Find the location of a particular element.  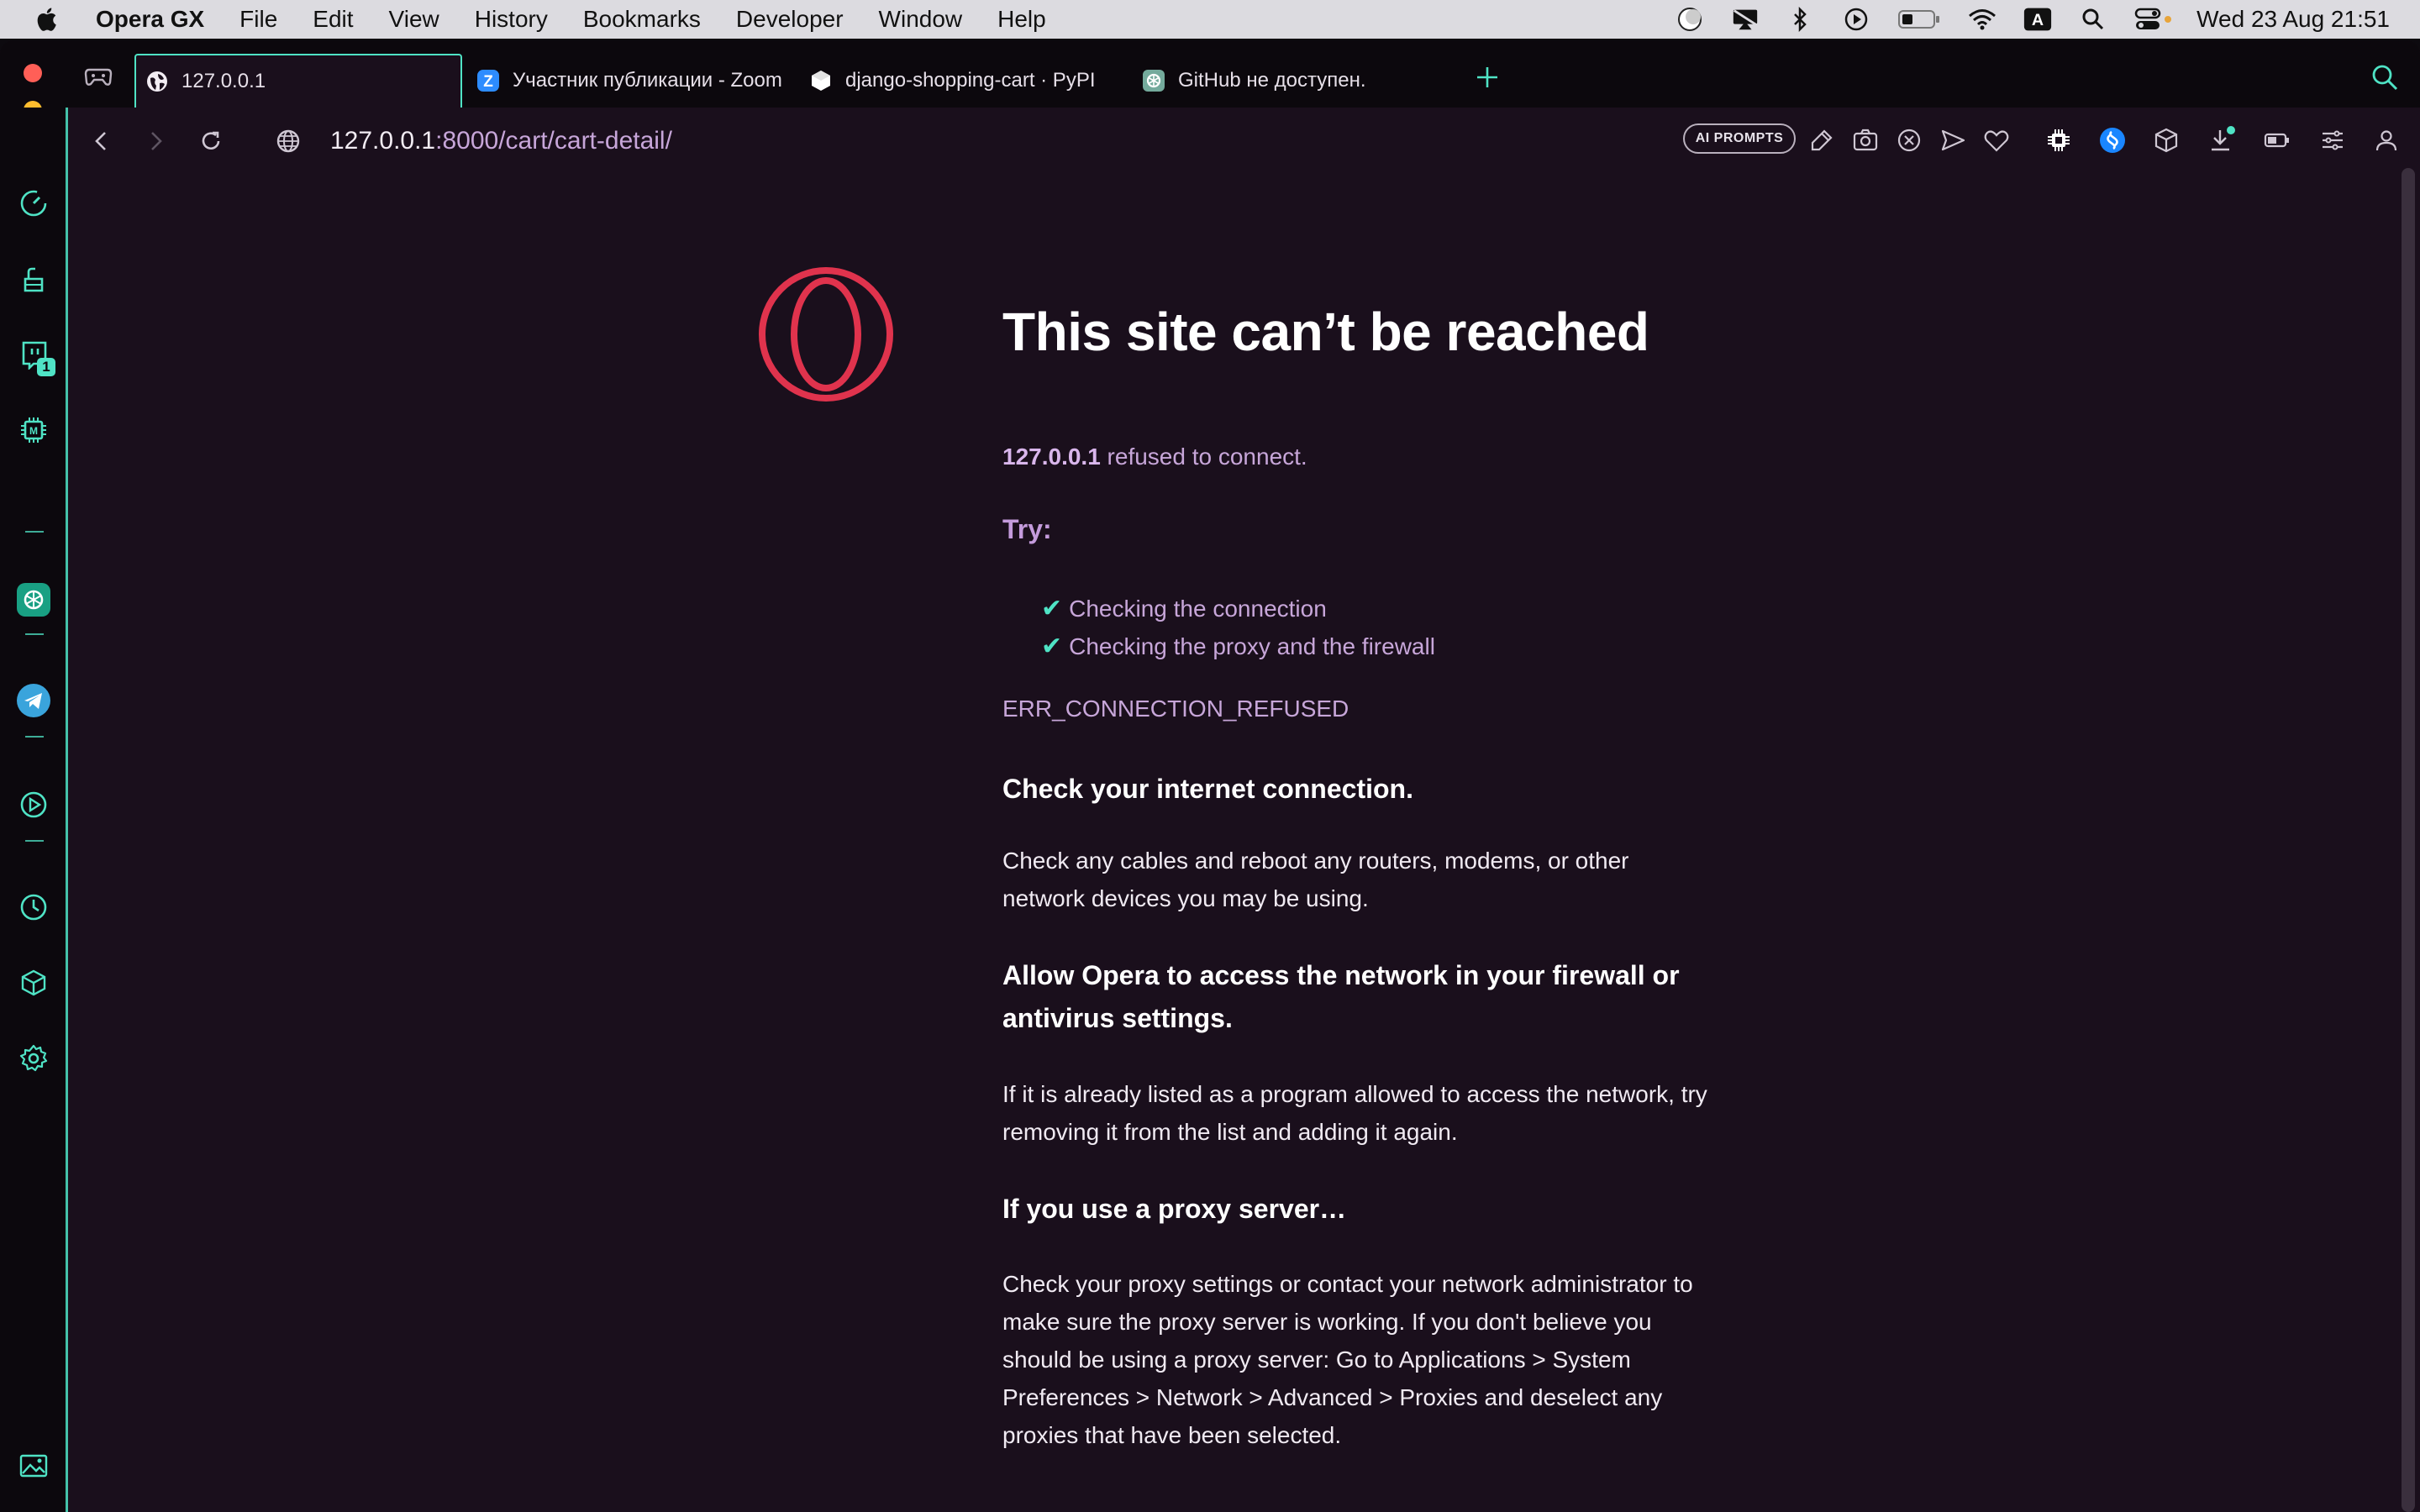

broom-icon is located at coordinates (34, 279).